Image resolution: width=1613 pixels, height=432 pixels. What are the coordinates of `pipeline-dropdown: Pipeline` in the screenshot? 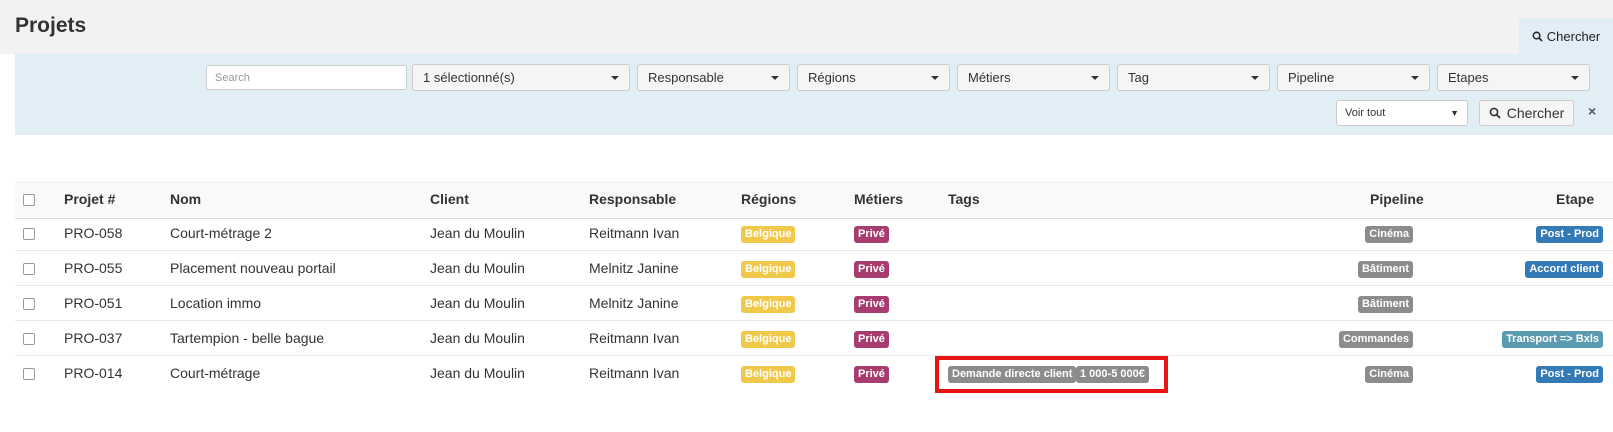 It's located at (1353, 77).